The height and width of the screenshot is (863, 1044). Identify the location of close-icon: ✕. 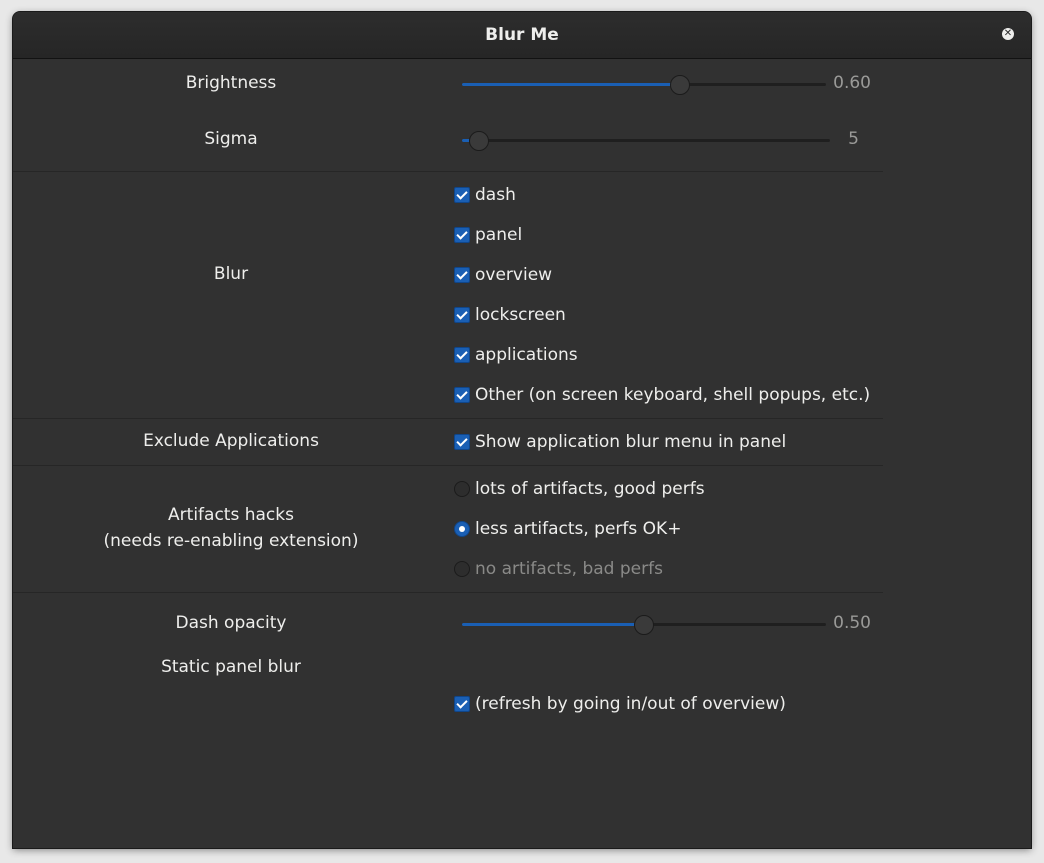
(1008, 33).